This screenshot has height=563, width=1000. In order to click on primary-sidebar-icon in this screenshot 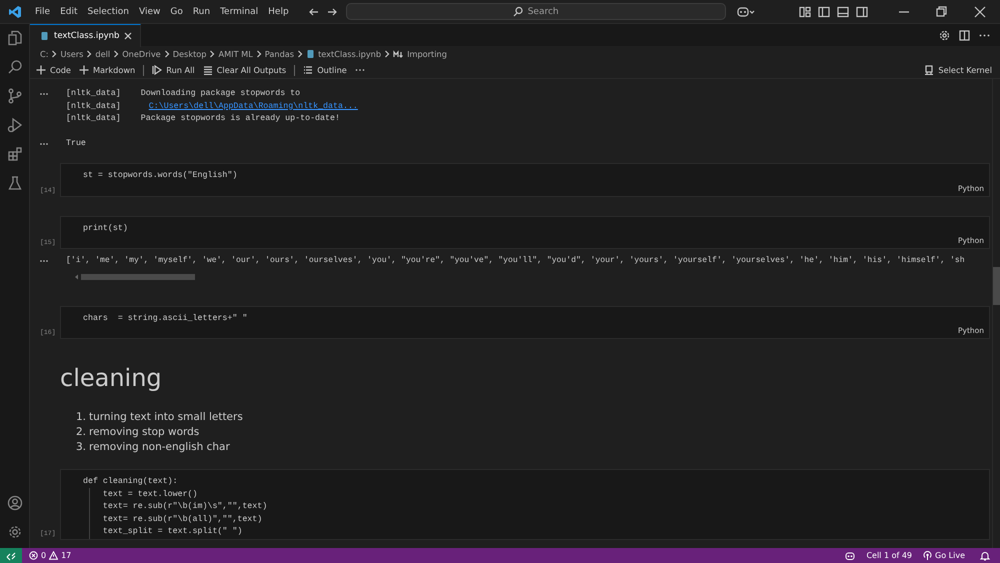, I will do `click(824, 12)`.